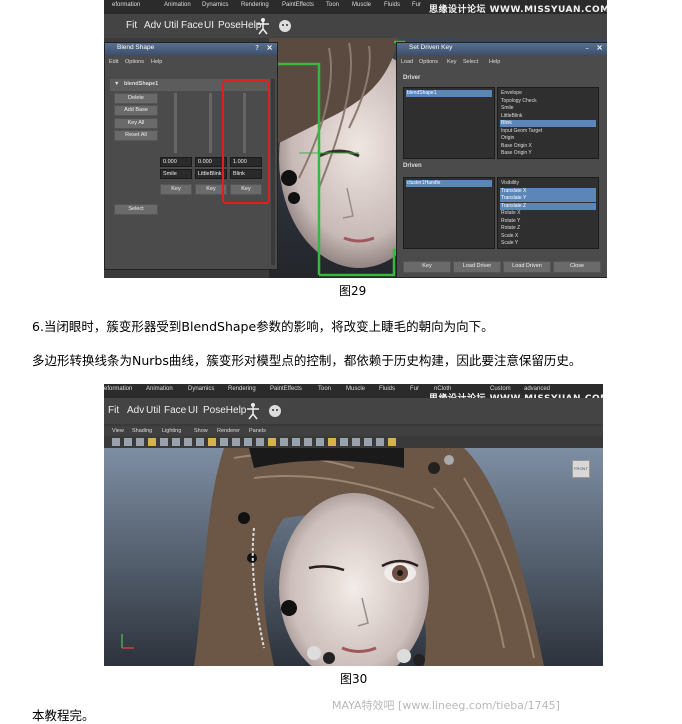  Describe the element at coordinates (548, 131) in the screenshot. I see `list-item: Input Geom Target` at that location.